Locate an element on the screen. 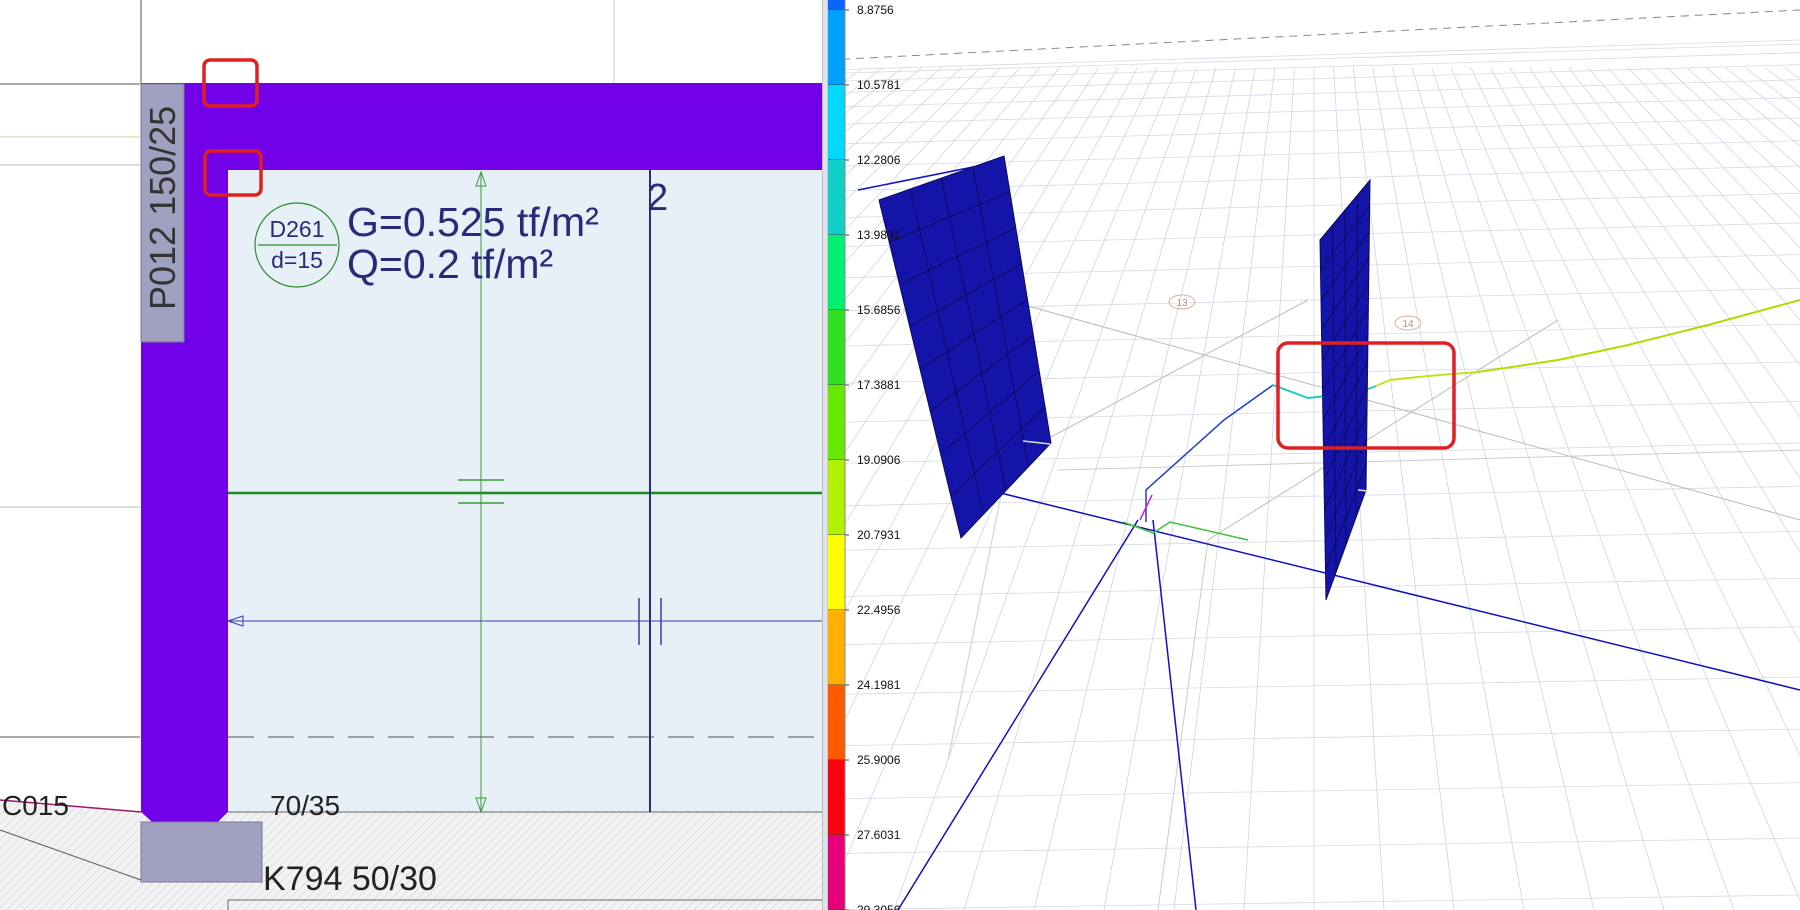 This screenshot has width=1800, height=910. axis-label: 2 is located at coordinates (657, 198).